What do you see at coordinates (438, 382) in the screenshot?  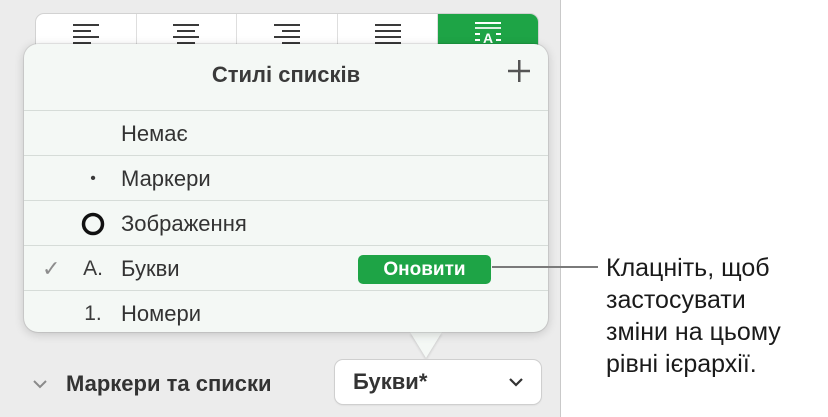 I see `list-style-dropdown: Букви*` at bounding box center [438, 382].